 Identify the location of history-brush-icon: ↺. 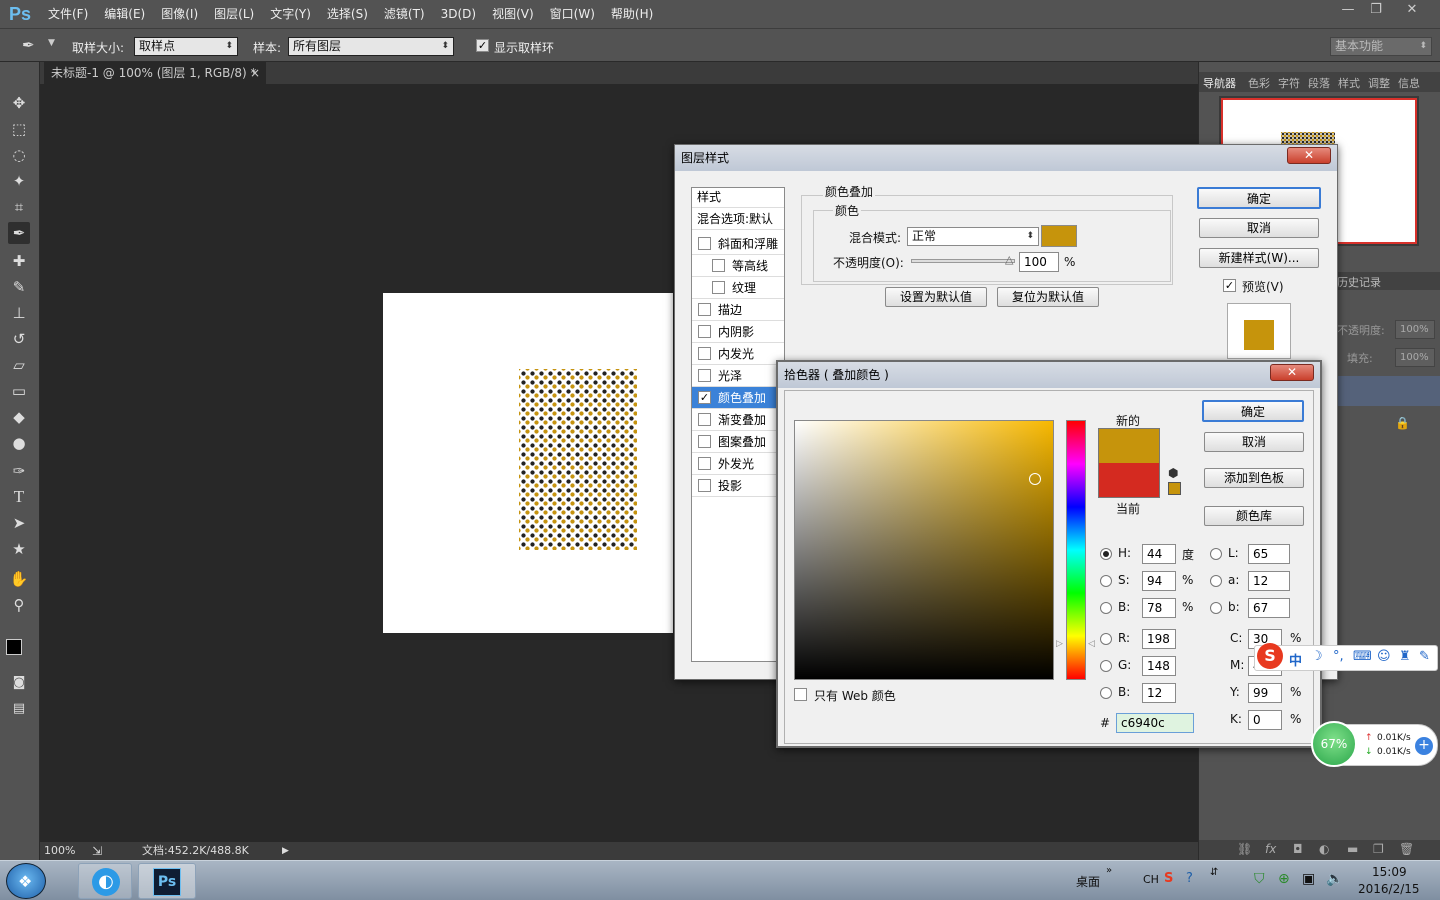
(19, 339).